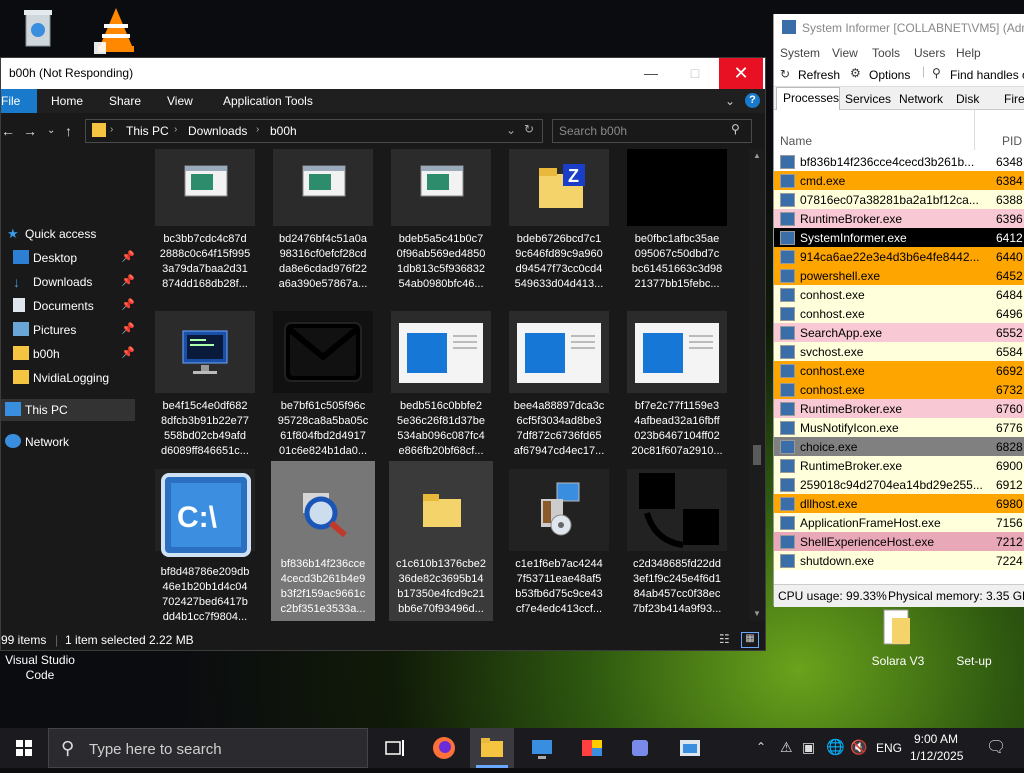 The image size is (1024, 773). What do you see at coordinates (899, 465) in the screenshot?
I see `process-row: RuntimeBroker.exe 6900` at bounding box center [899, 465].